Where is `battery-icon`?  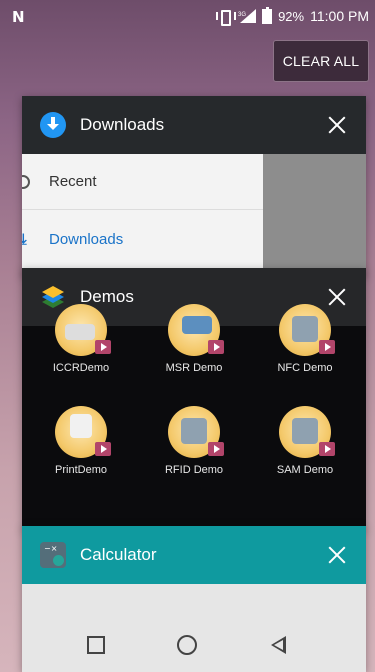 battery-icon is located at coordinates (267, 15).